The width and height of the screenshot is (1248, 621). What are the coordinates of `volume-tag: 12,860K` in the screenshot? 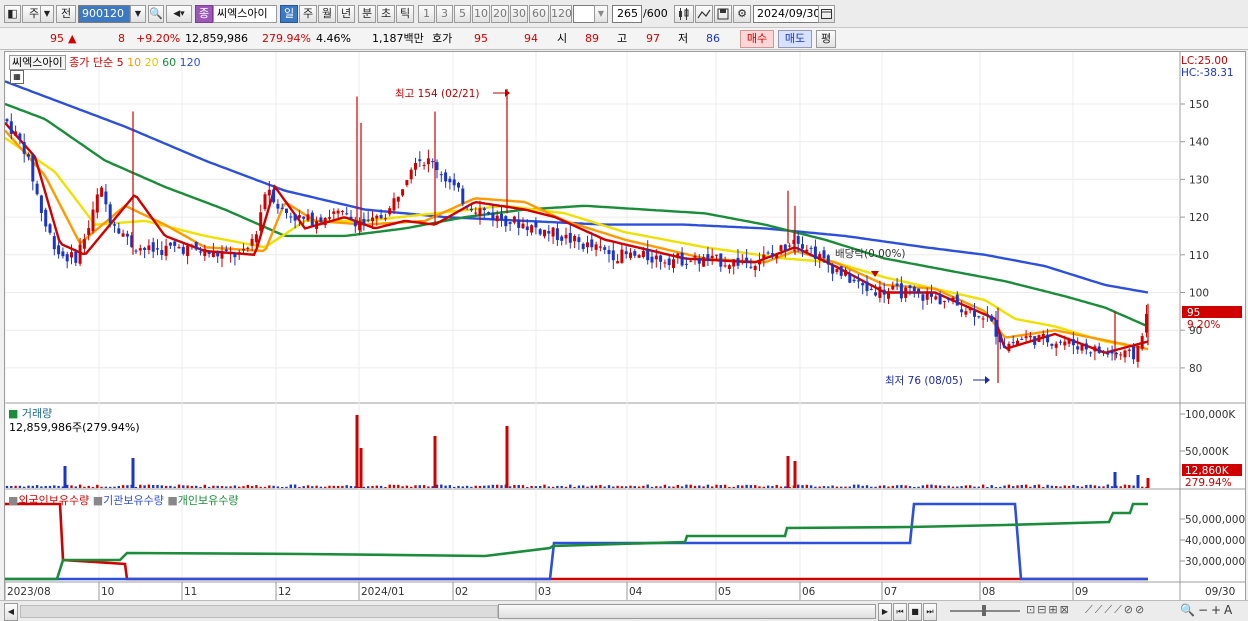 It's located at (1207, 471).